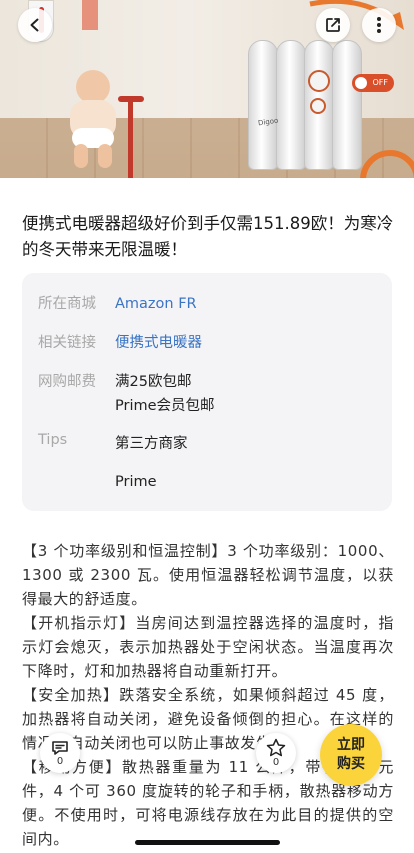 This screenshot has height=853, width=414. What do you see at coordinates (67, 304) in the screenshot?
I see `store-label: 所在商城` at bounding box center [67, 304].